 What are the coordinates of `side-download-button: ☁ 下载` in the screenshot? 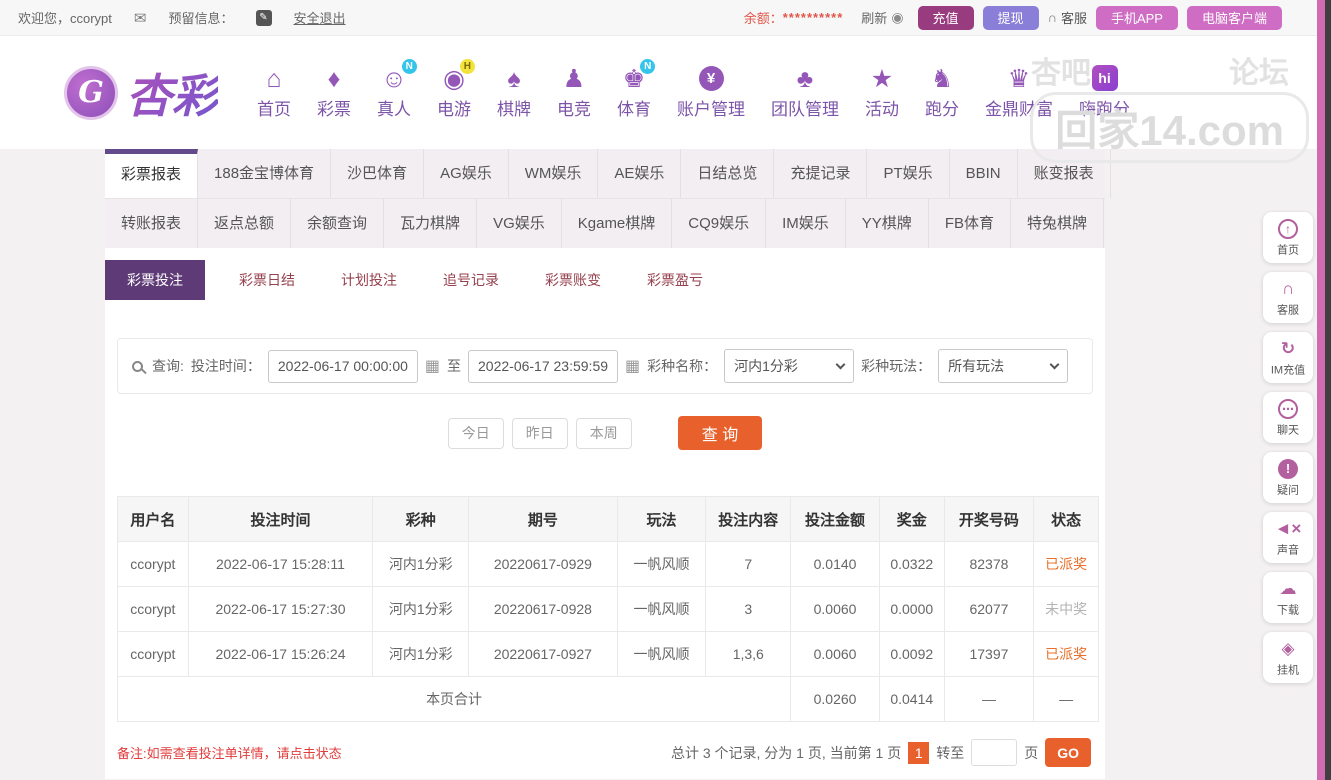 It's located at (1288, 597).